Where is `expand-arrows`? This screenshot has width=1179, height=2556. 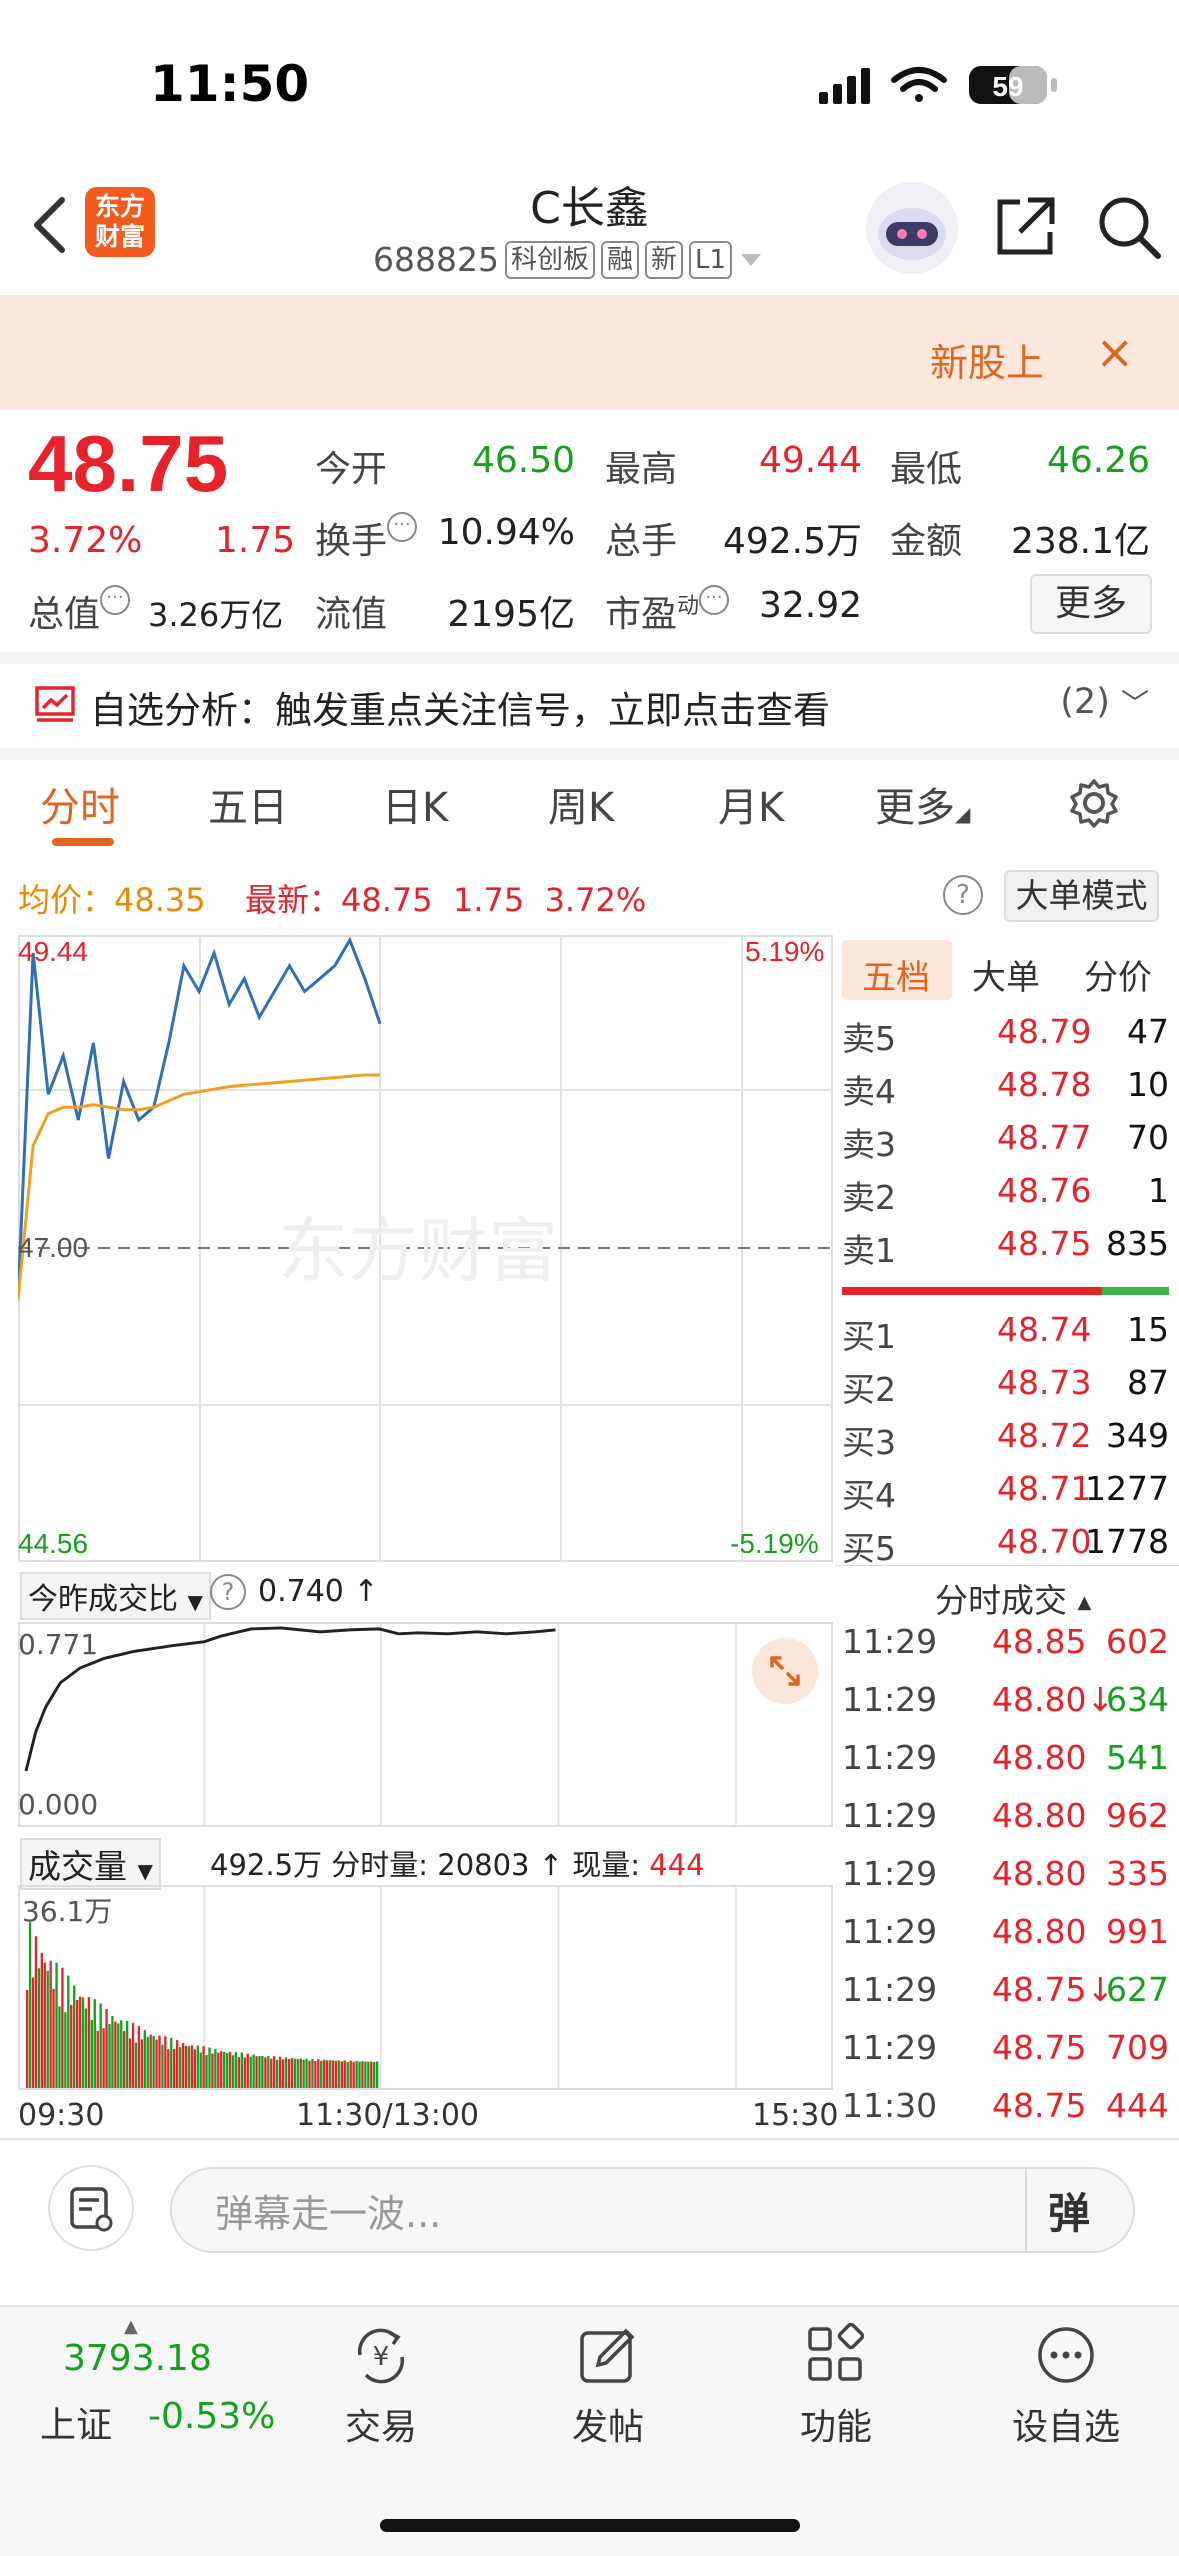
expand-arrows is located at coordinates (785, 1671).